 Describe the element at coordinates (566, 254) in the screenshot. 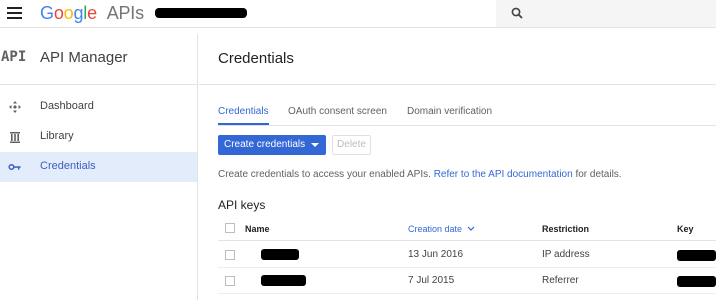

I see `row-restriction: IP address` at that location.